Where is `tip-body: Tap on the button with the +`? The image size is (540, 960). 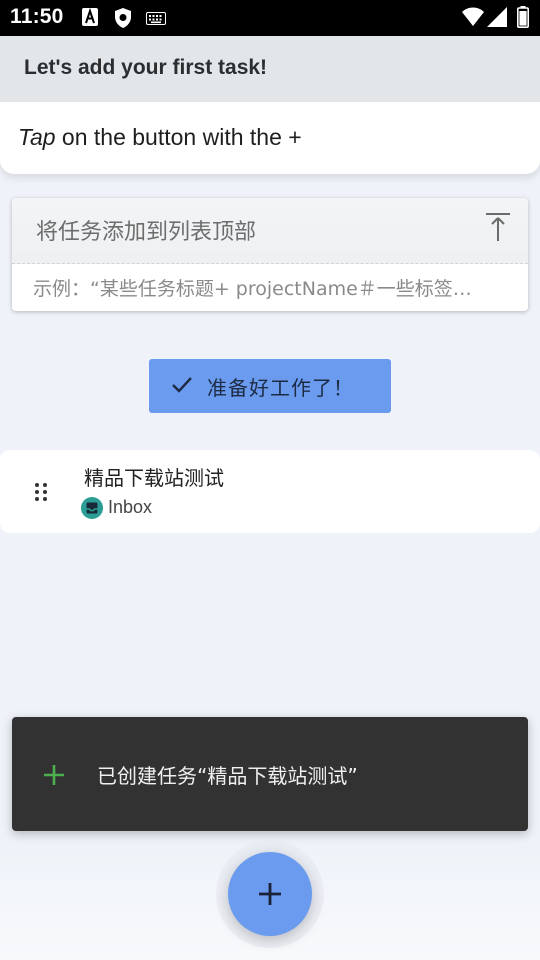
tip-body: Tap on the button with the + is located at coordinates (270, 138).